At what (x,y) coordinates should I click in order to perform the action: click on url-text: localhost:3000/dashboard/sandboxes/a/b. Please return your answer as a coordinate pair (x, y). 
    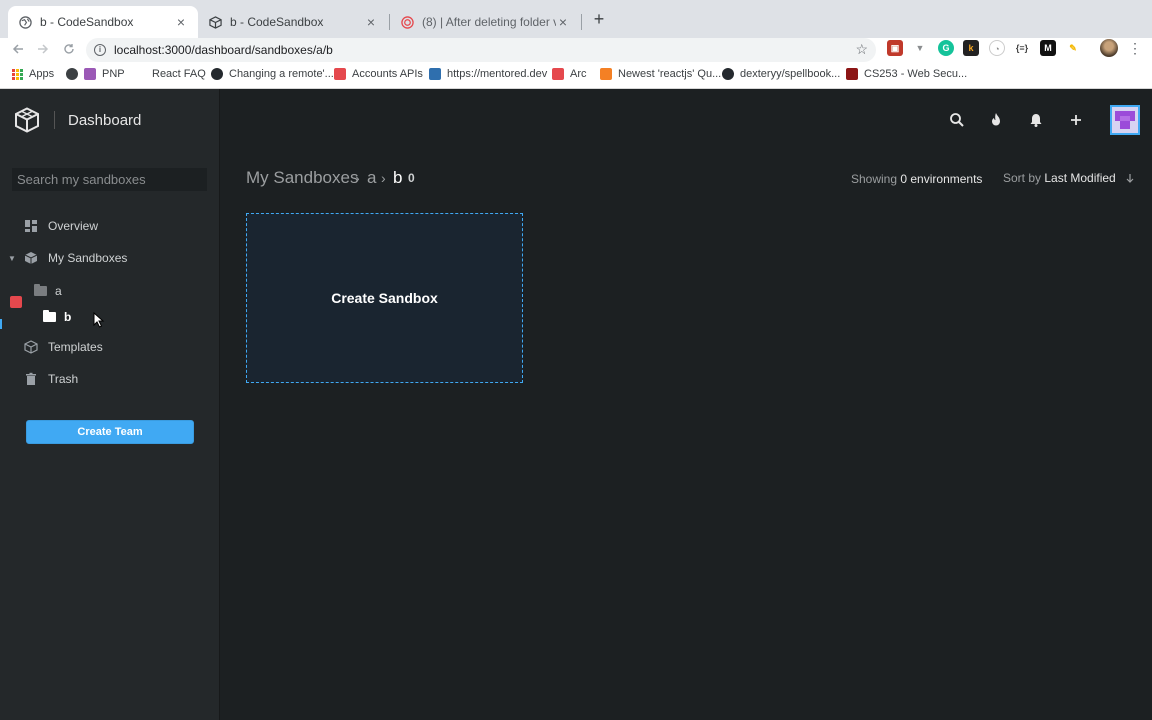
    Looking at the image, I should click on (223, 50).